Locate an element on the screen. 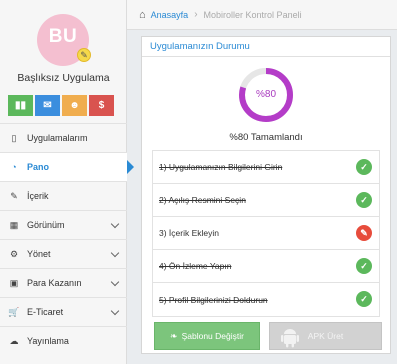 This screenshot has width=397, height=364. sidebar-item-content: ✎ İçerik is located at coordinates (63, 195).